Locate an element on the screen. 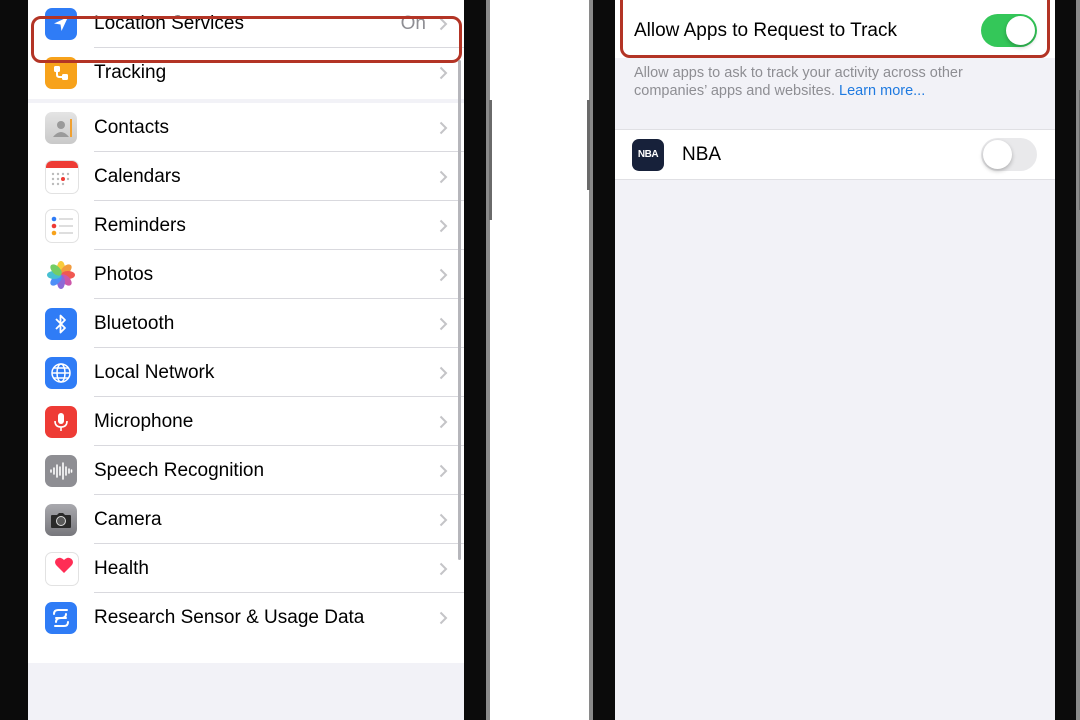 Image resolution: width=1080 pixels, height=720 pixels. allow-tracking-group: Allow Apps to Request to Track is located at coordinates (835, 29).